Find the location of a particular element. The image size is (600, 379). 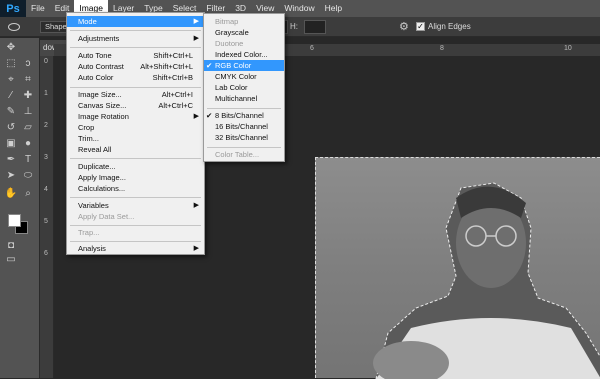

blur-tool-icon: ● is located at coordinates (28, 144).